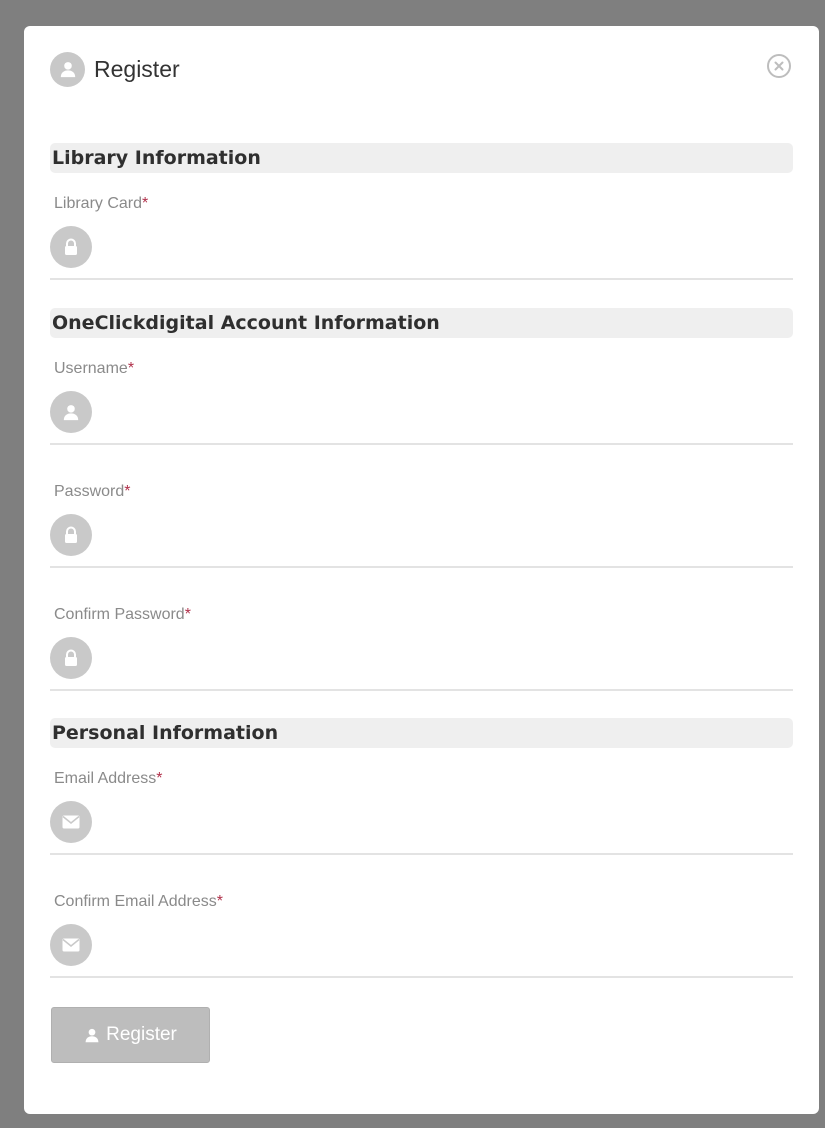  I want to click on email-input-row, so click(421, 822).